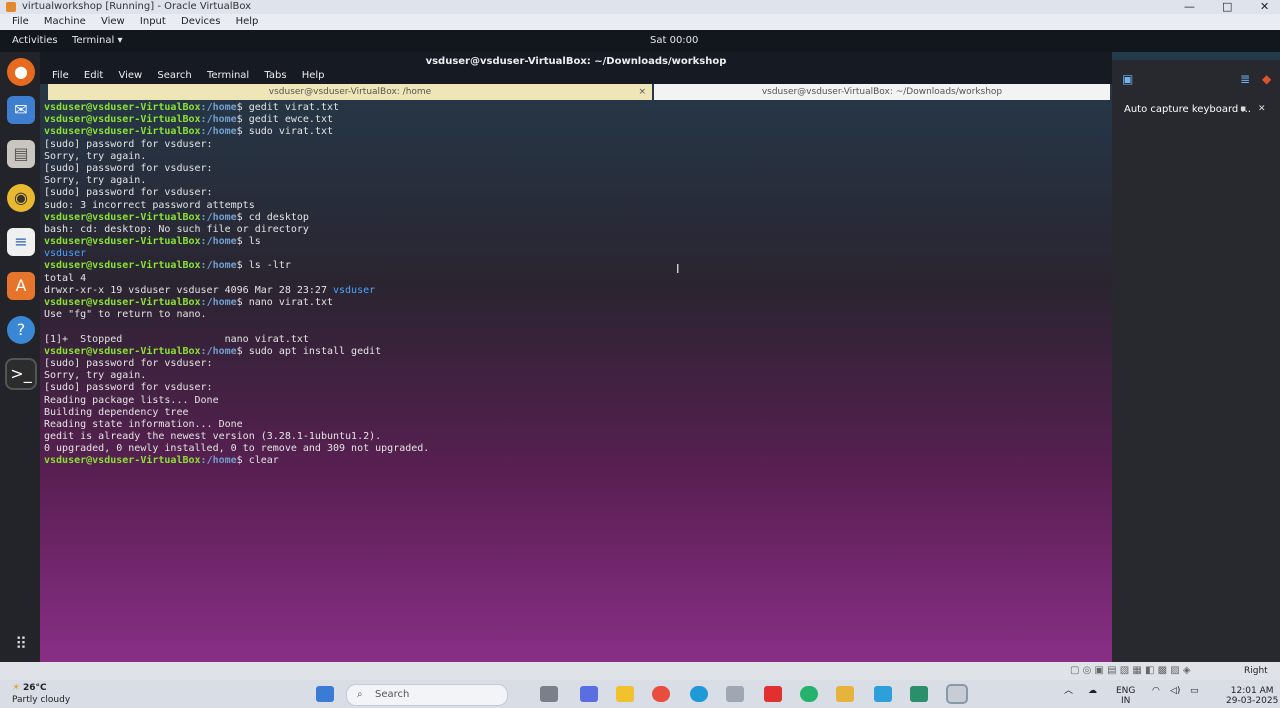 Image resolution: width=1280 pixels, height=708 pixels. What do you see at coordinates (257, 461) in the screenshot?
I see `command-text: $ clear` at bounding box center [257, 461].